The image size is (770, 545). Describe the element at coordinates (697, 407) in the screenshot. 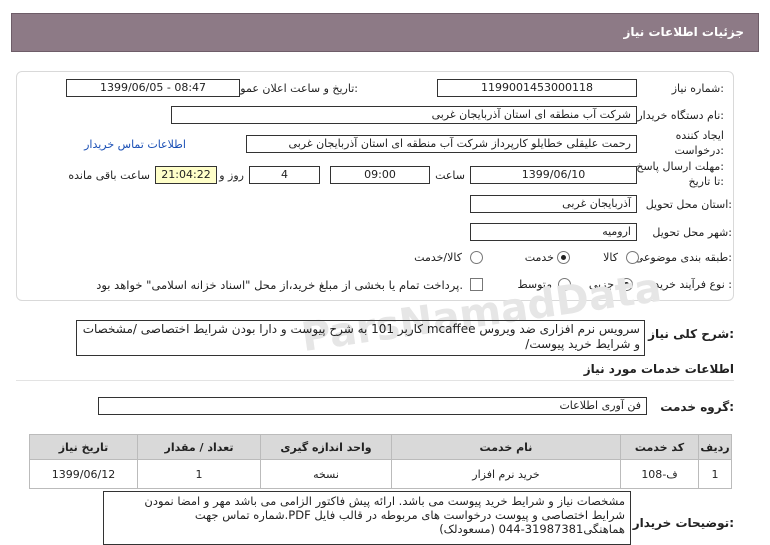

I see `service-group-label: گروه خدمت:` at that location.